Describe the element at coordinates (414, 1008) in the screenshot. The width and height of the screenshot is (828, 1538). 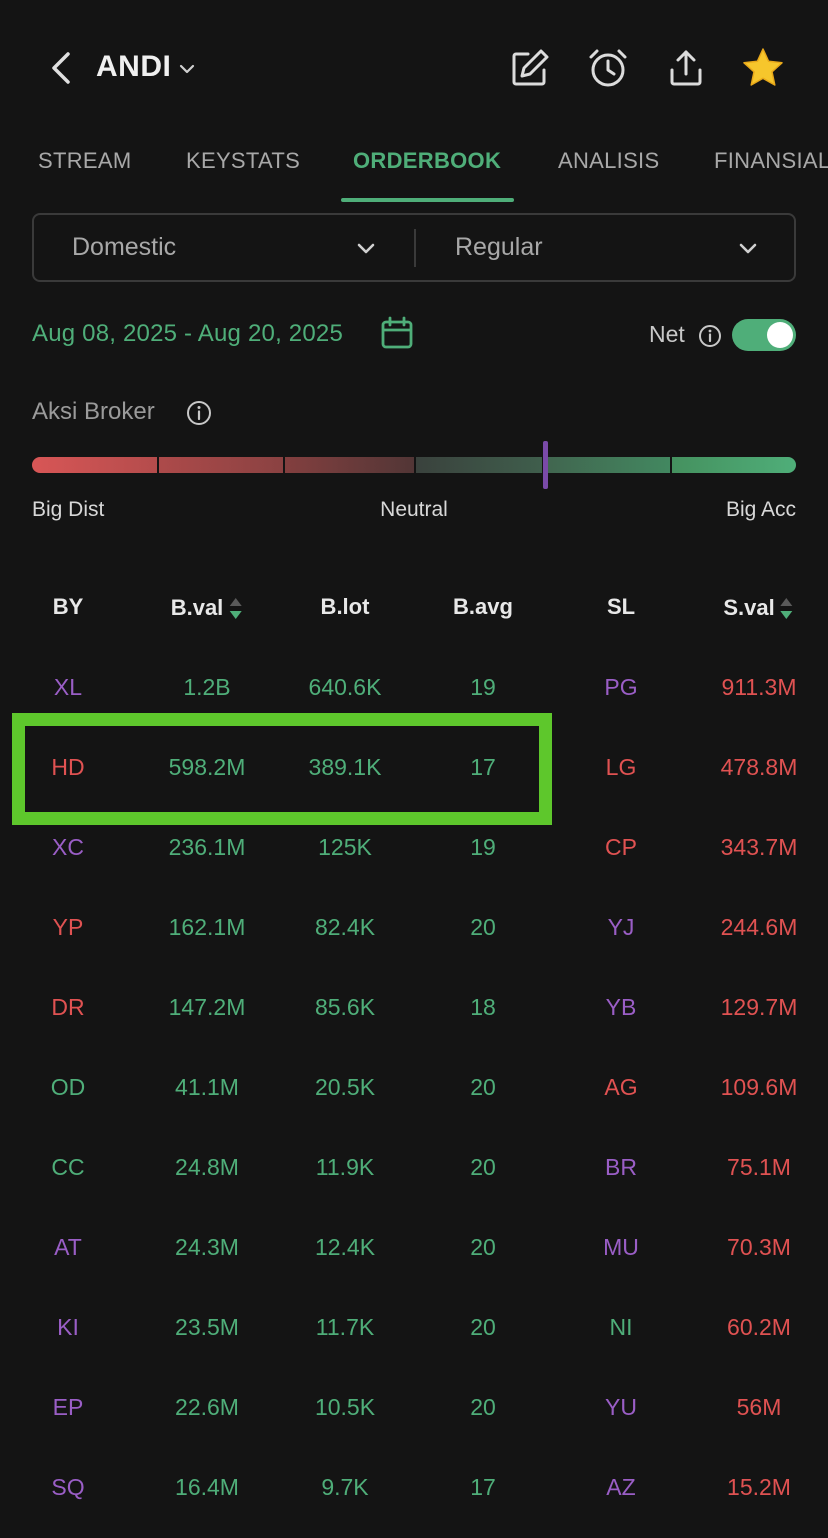
I see `table-row: DR 147.2M 85.6K 18 YB 129.7M` at that location.